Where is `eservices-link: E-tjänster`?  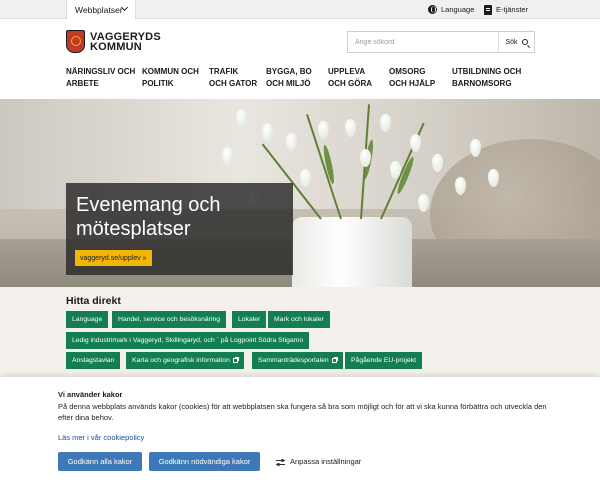 eservices-link: E-tjänster is located at coordinates (506, 9).